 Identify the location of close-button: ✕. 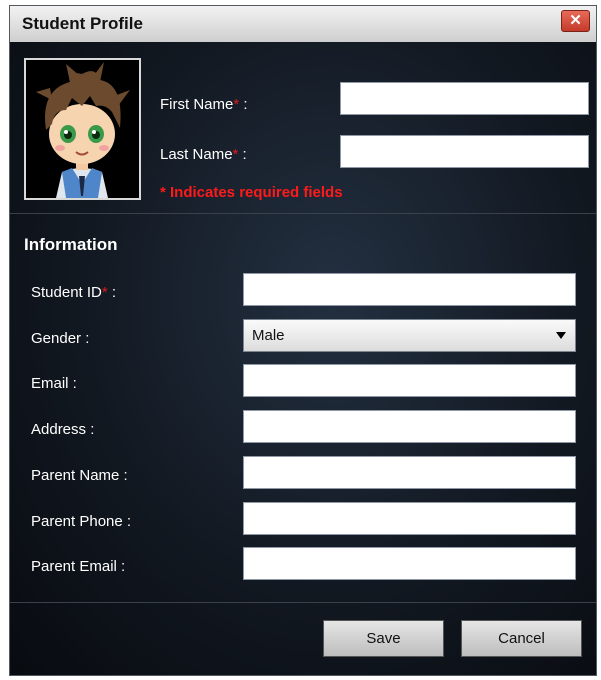
(575, 21).